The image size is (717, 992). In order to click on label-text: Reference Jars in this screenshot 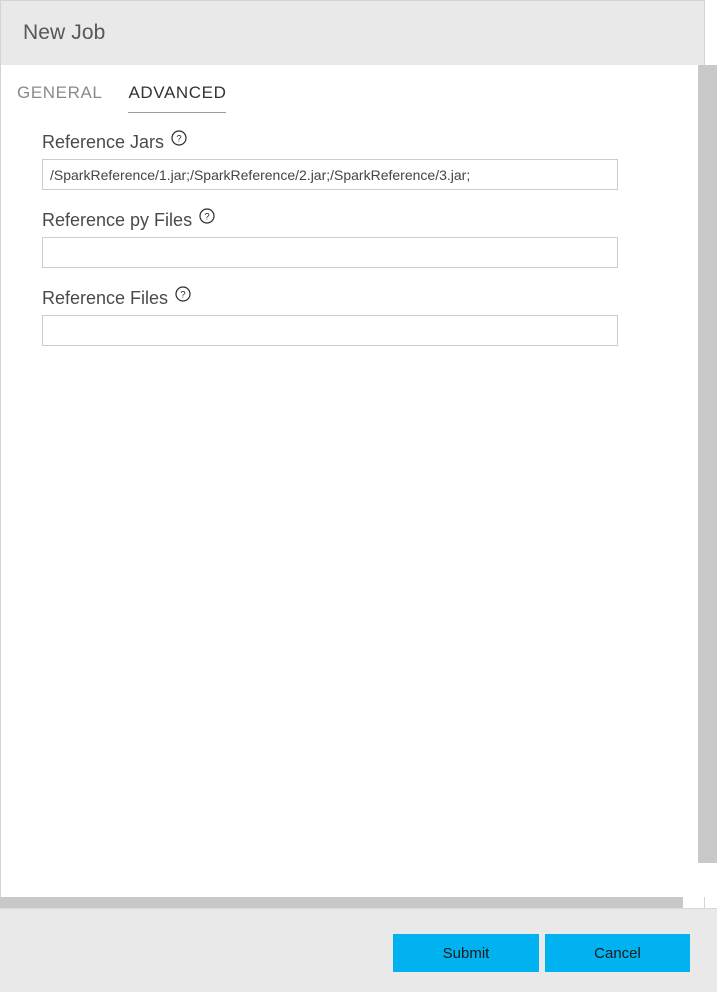, I will do `click(103, 142)`.